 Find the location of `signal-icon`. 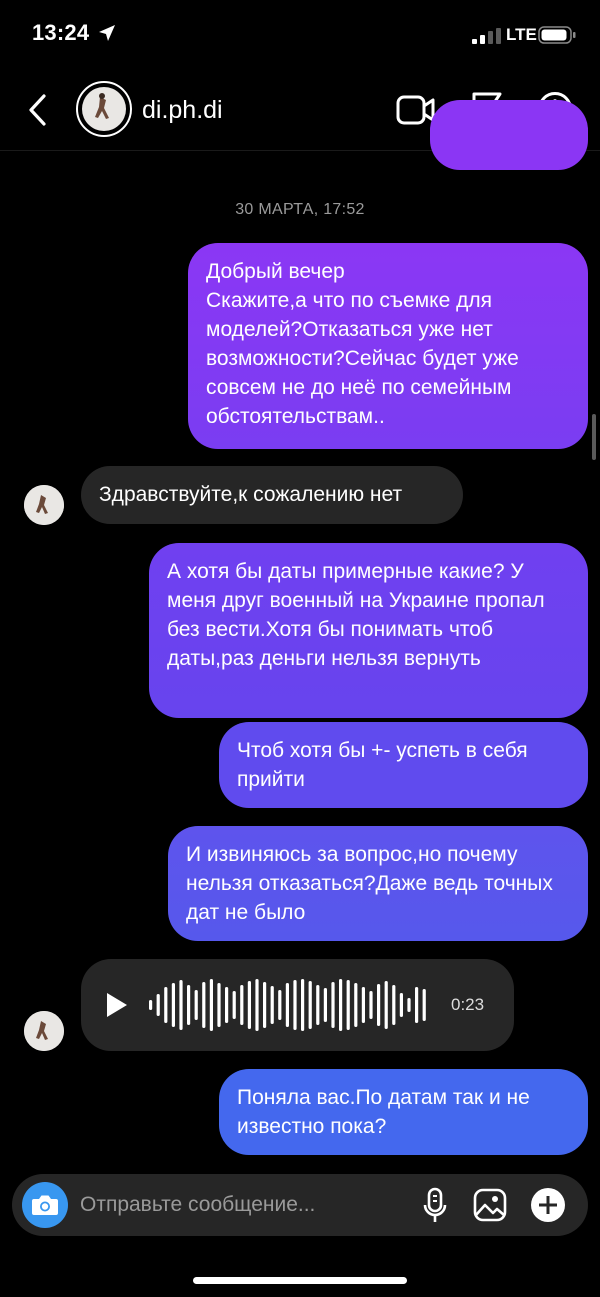

signal-icon is located at coordinates (486, 36).